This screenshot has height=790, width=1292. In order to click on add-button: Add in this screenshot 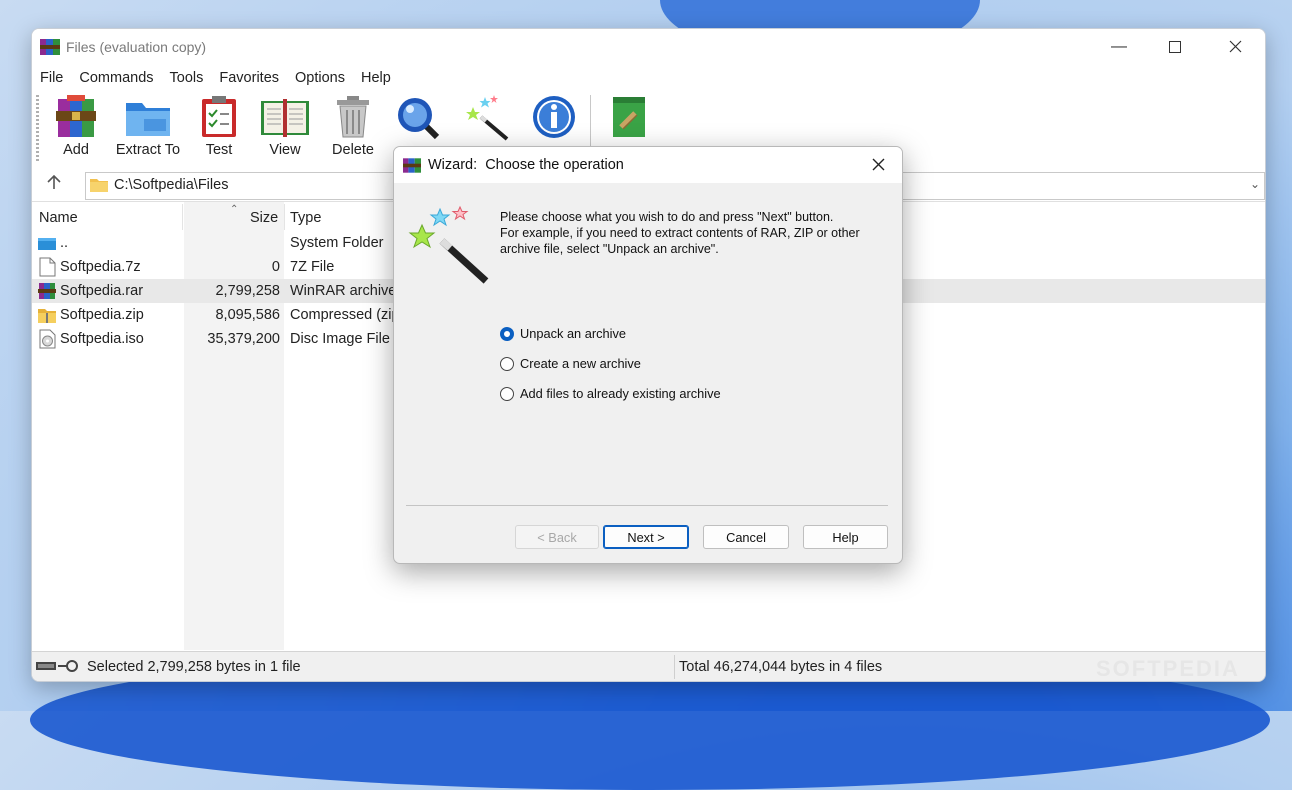, I will do `click(76, 128)`.